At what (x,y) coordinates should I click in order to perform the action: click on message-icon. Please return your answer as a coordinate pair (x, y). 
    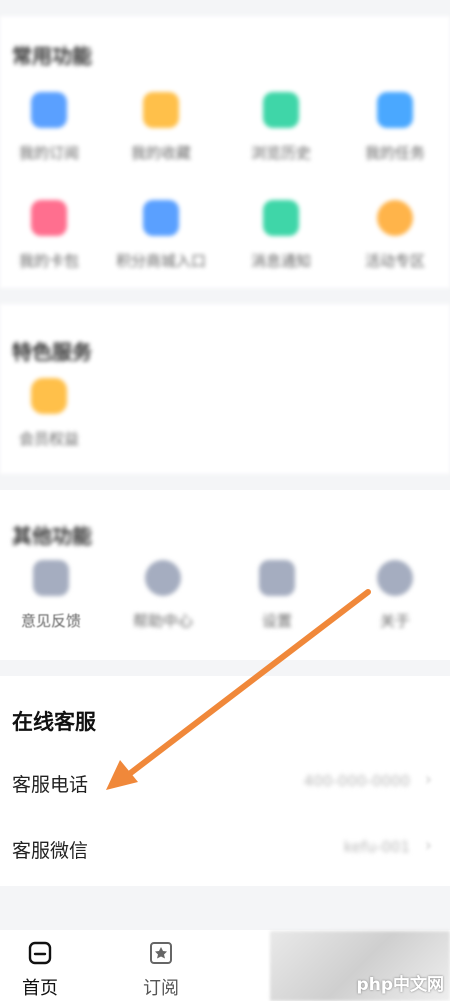
    Looking at the image, I should click on (281, 218).